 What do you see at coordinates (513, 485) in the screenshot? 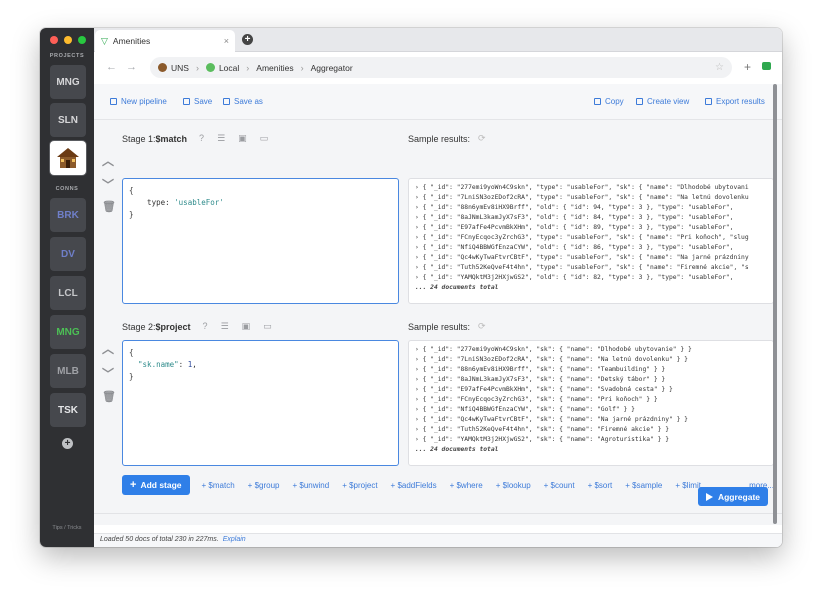
I see `quick-stage-lookup: + $lookup` at bounding box center [513, 485].